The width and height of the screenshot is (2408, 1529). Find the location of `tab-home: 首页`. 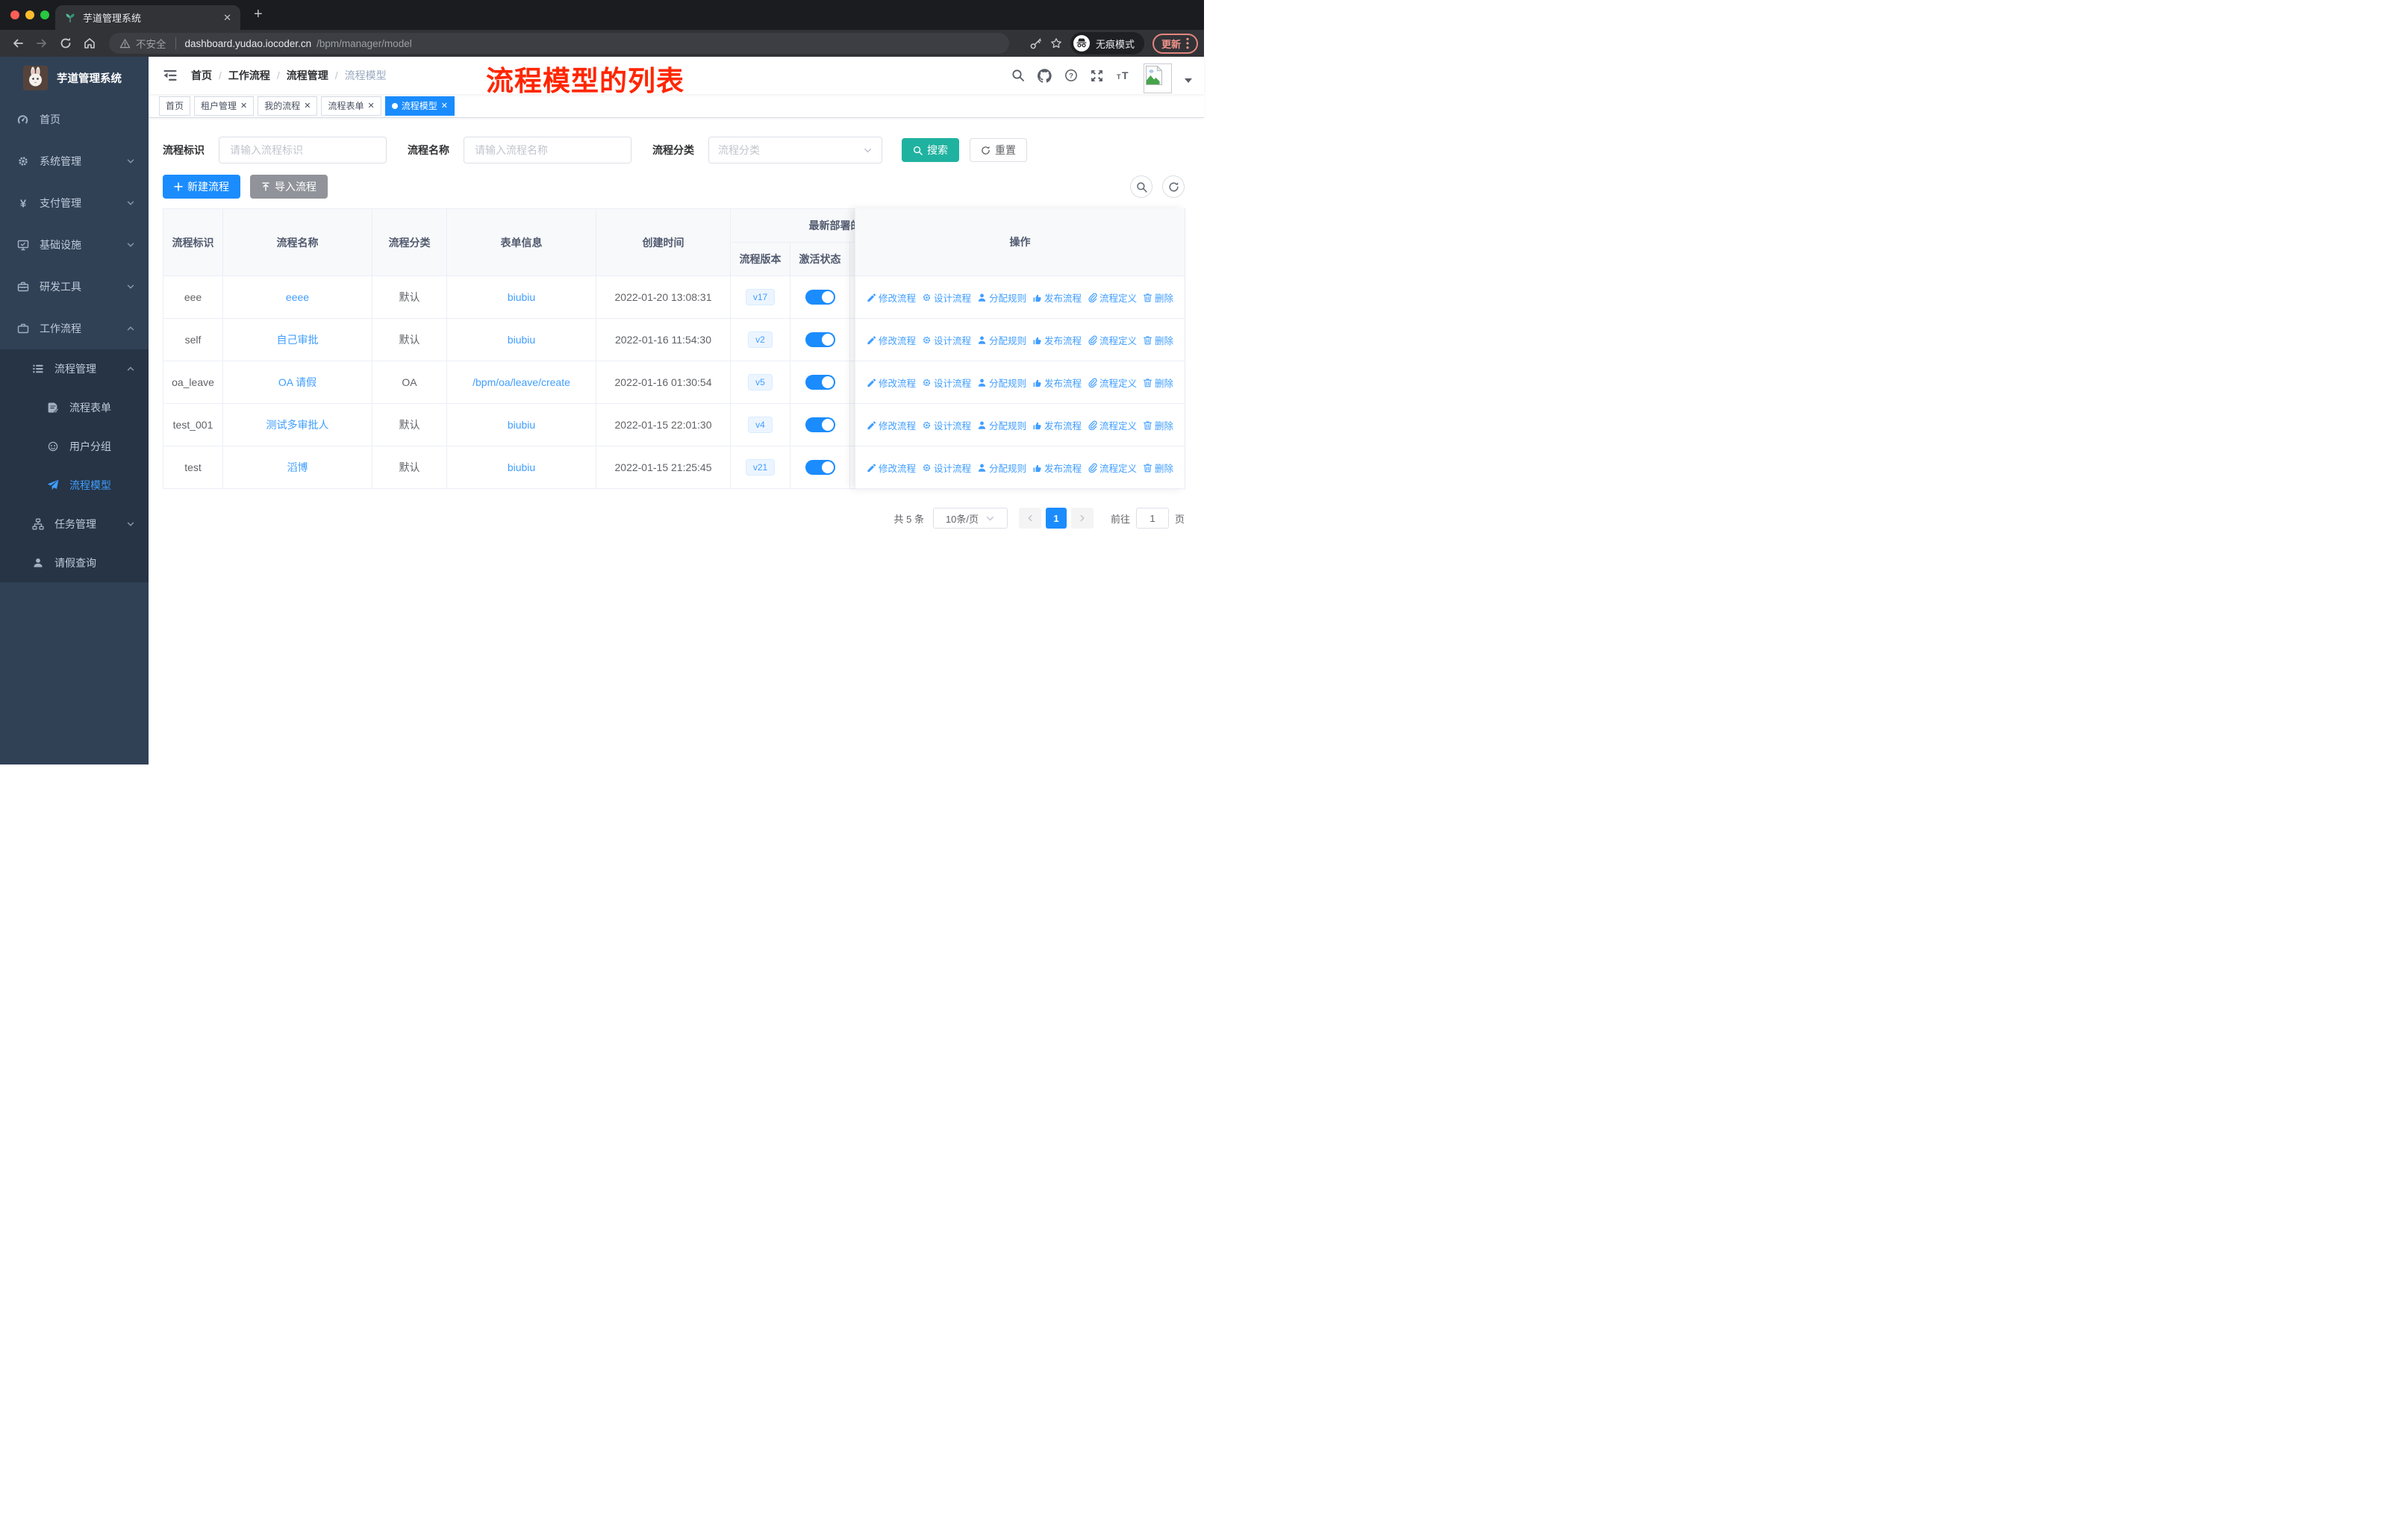

tab-home: 首页 is located at coordinates (175, 106).